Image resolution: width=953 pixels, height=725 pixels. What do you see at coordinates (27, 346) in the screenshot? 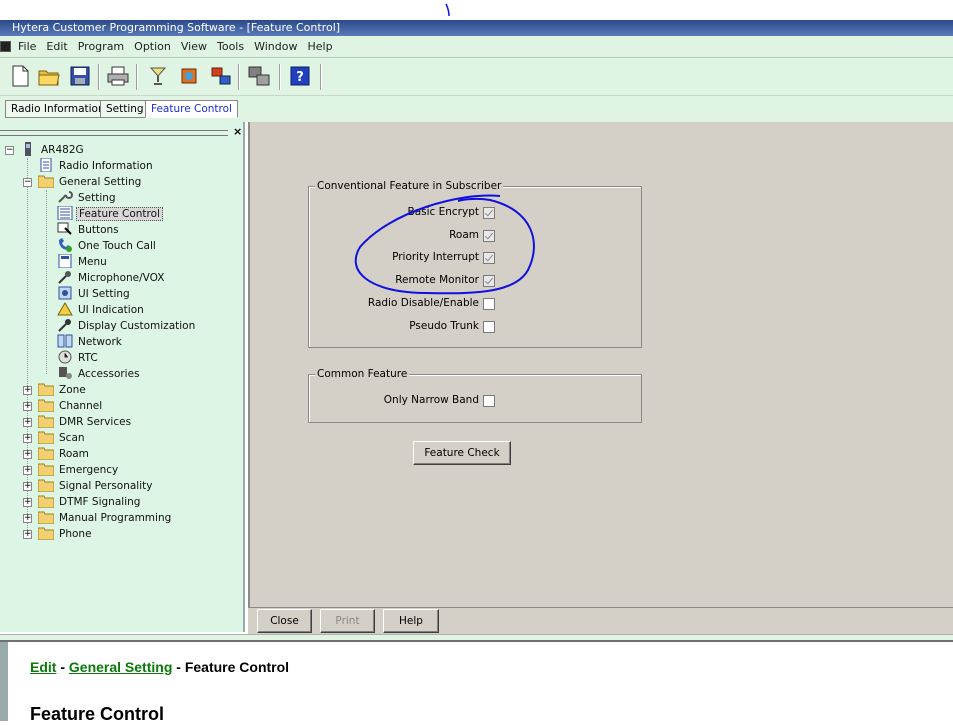
I see `tree-line` at bounding box center [27, 346].